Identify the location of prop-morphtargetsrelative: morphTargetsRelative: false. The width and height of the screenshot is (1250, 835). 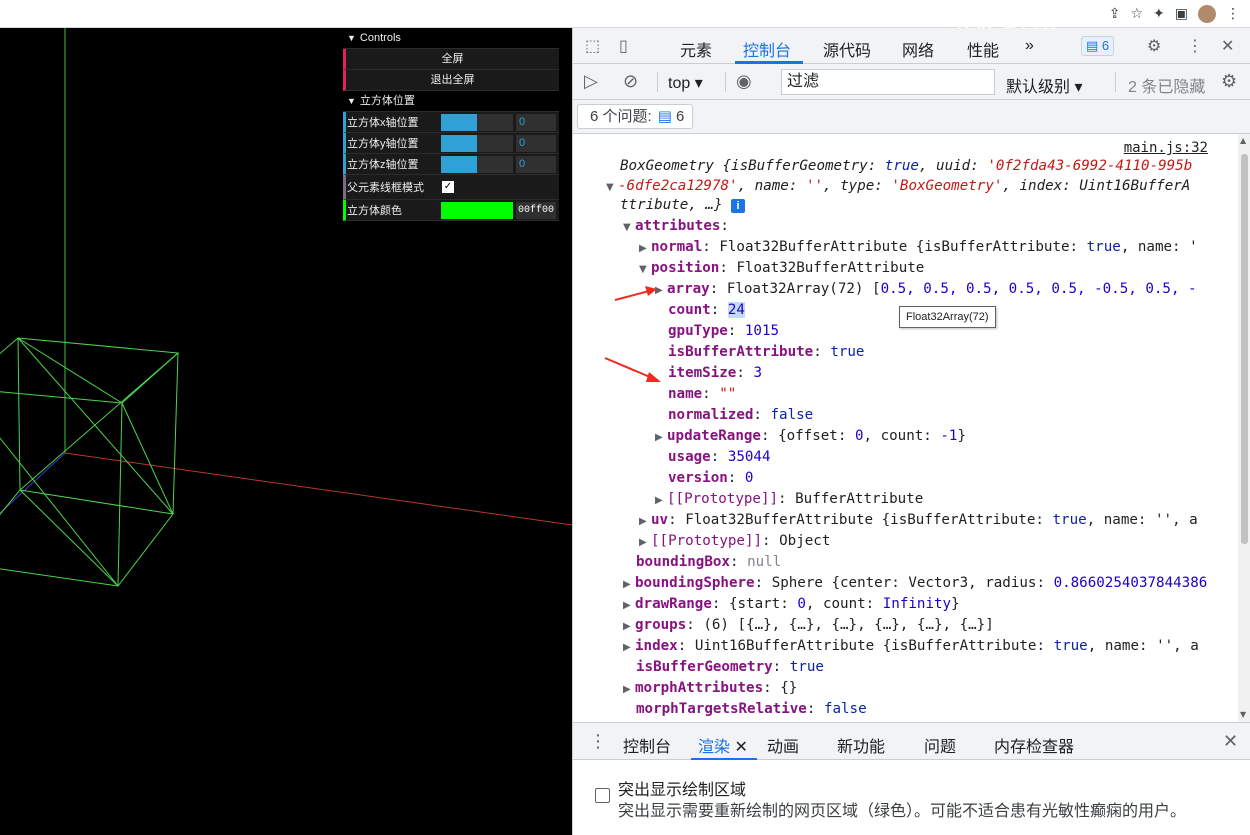
(751, 709).